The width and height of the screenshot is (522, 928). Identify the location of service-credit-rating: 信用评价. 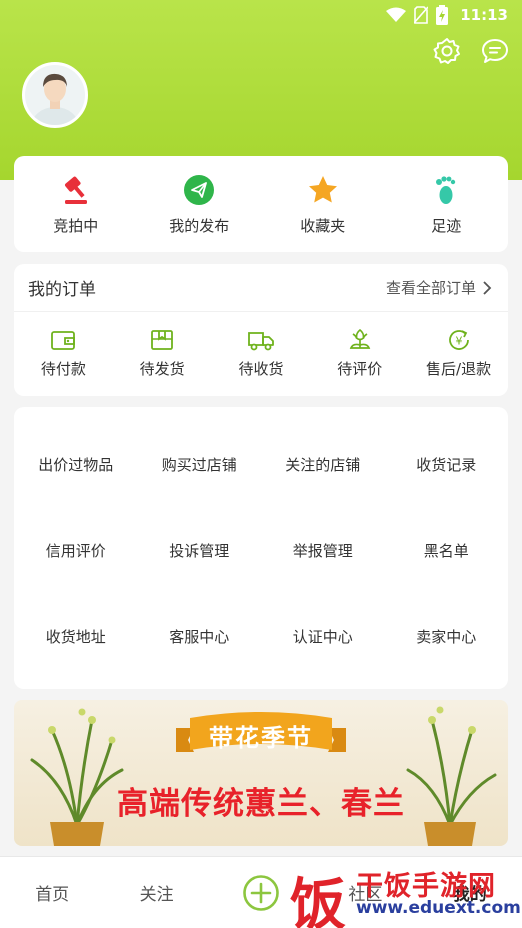
(76, 550).